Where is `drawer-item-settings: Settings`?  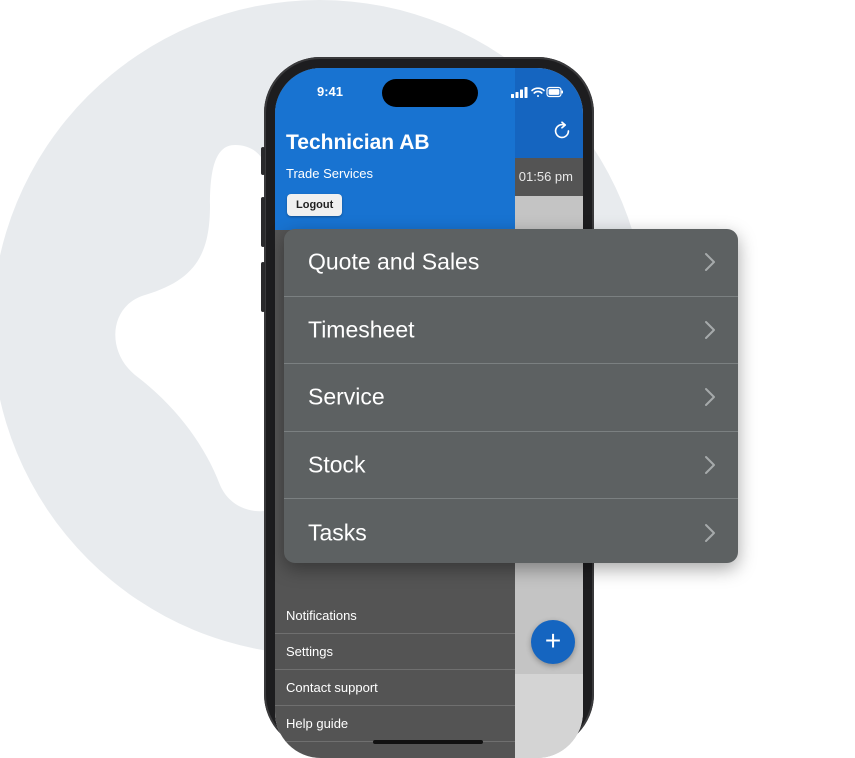 drawer-item-settings: Settings is located at coordinates (395, 652).